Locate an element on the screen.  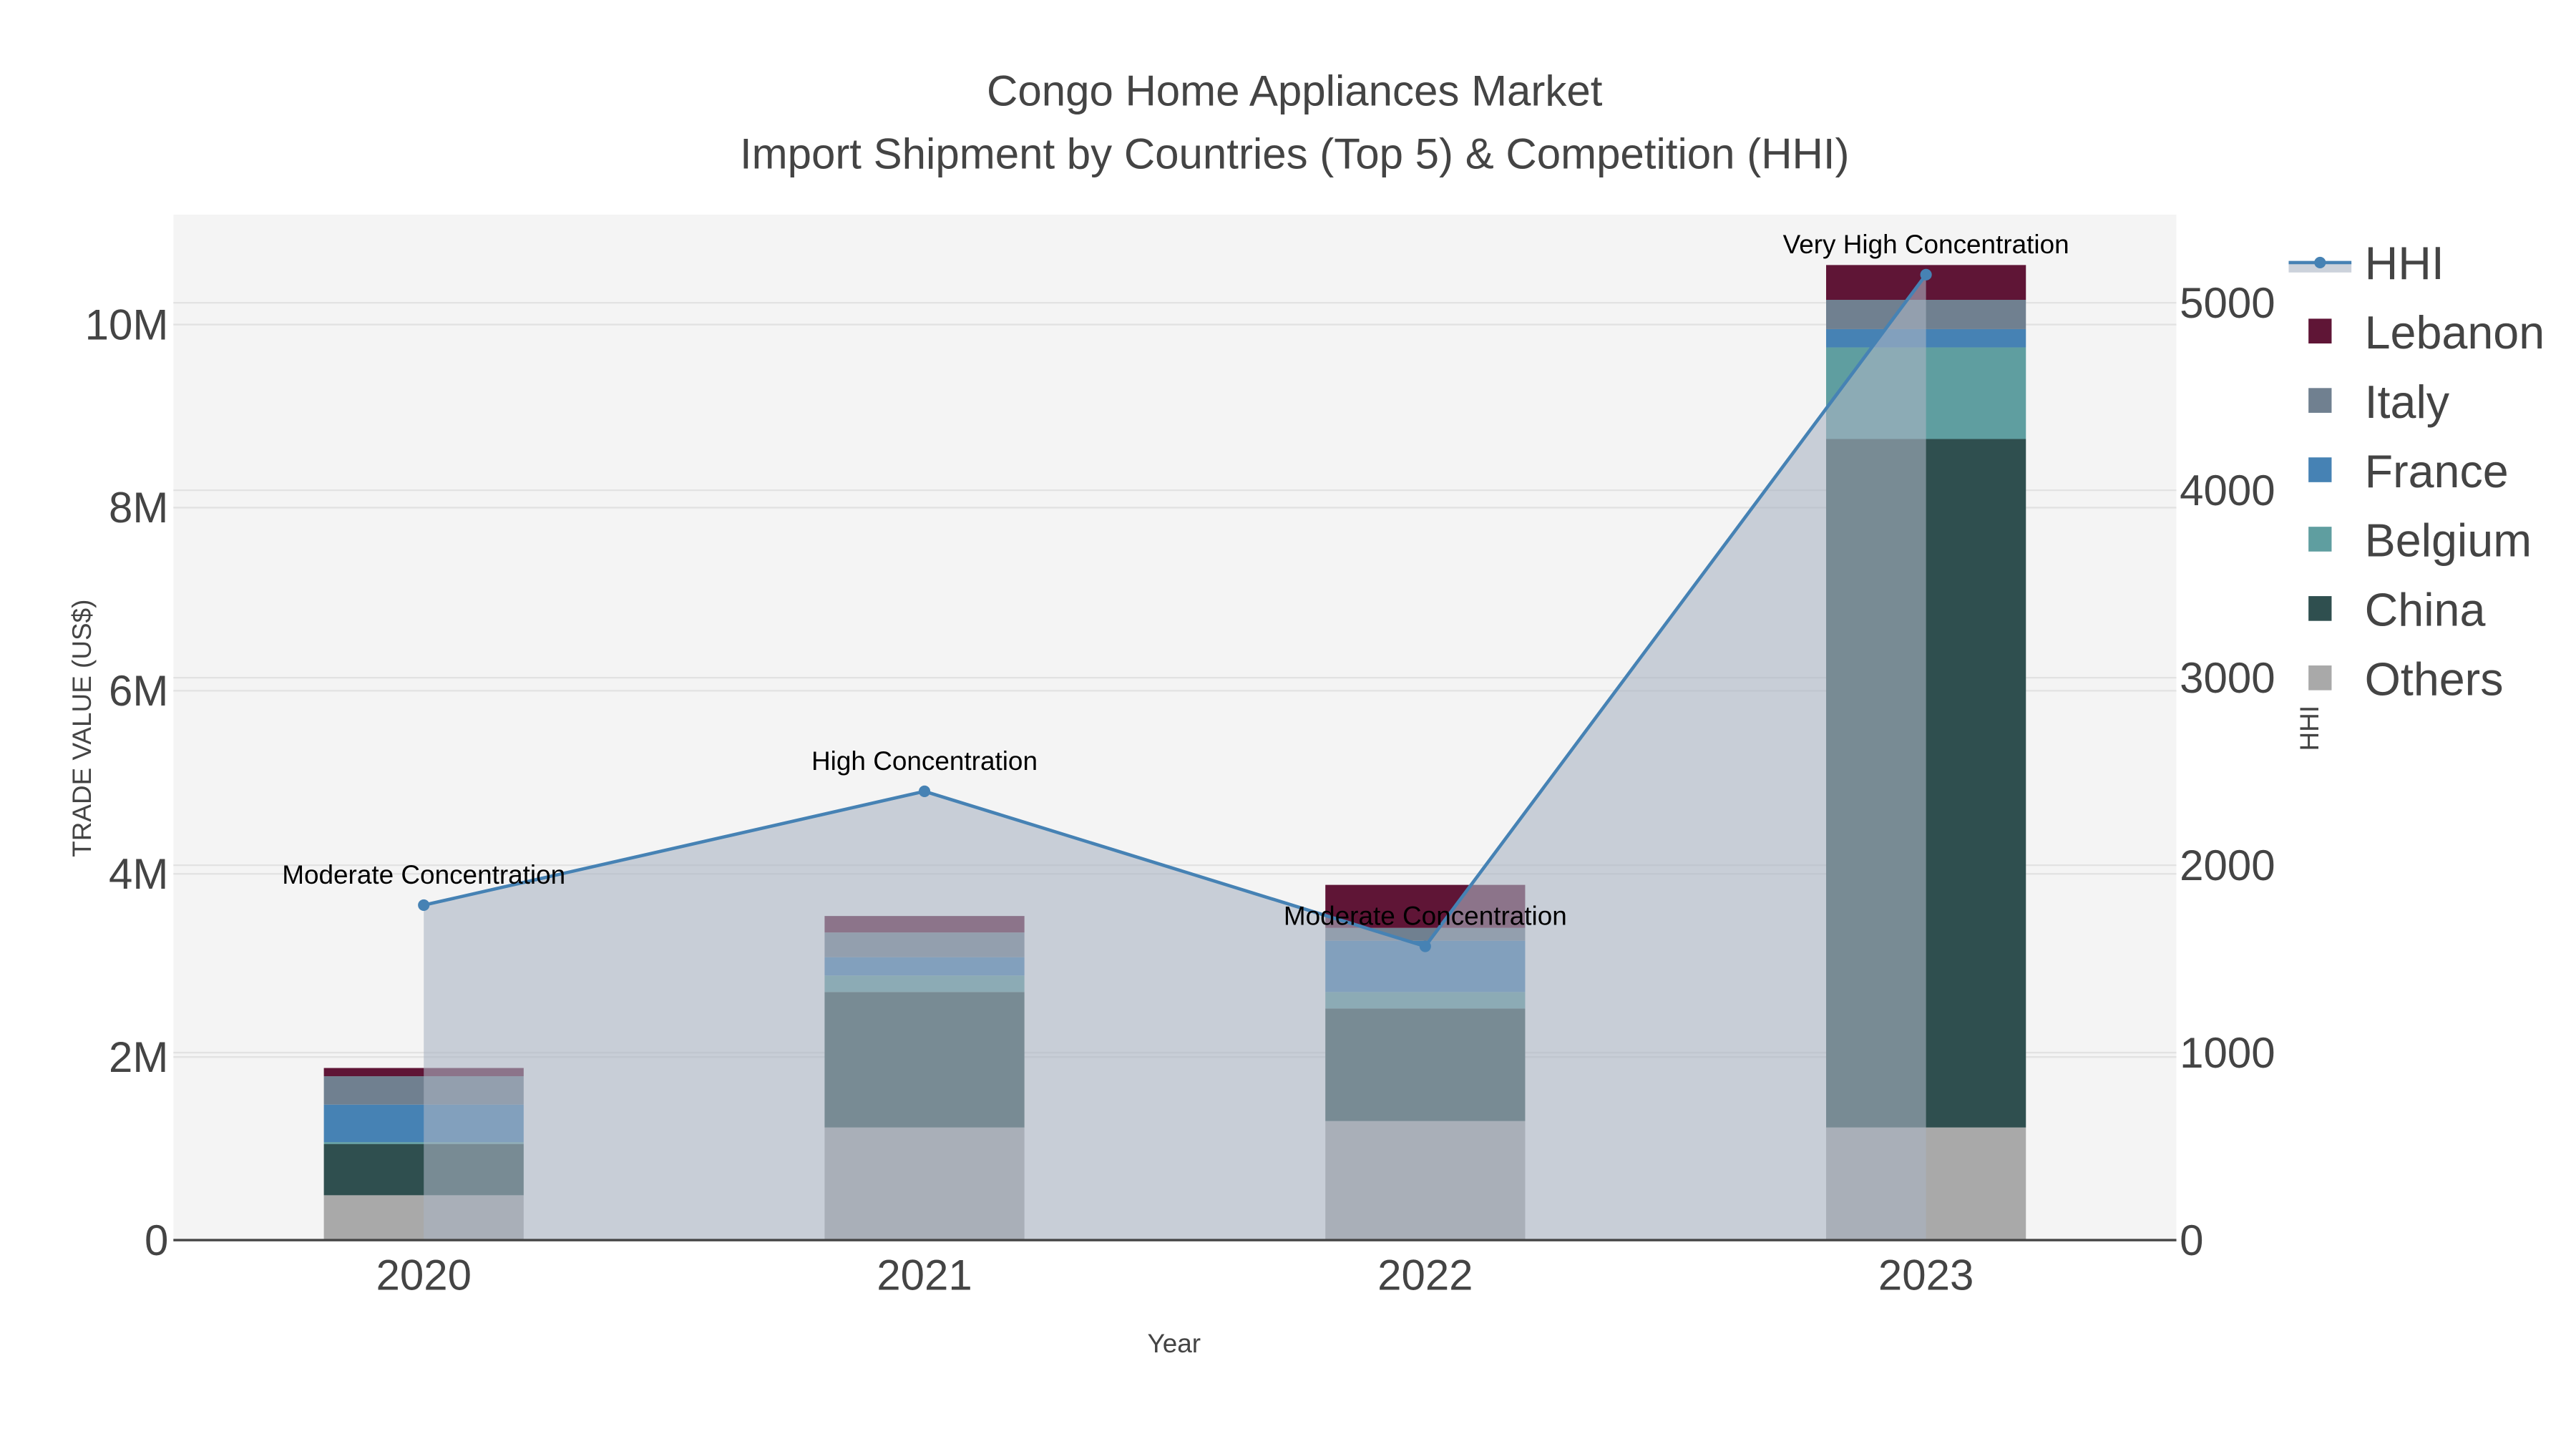
y2-axis-title: HHI is located at coordinates (2309, 728).